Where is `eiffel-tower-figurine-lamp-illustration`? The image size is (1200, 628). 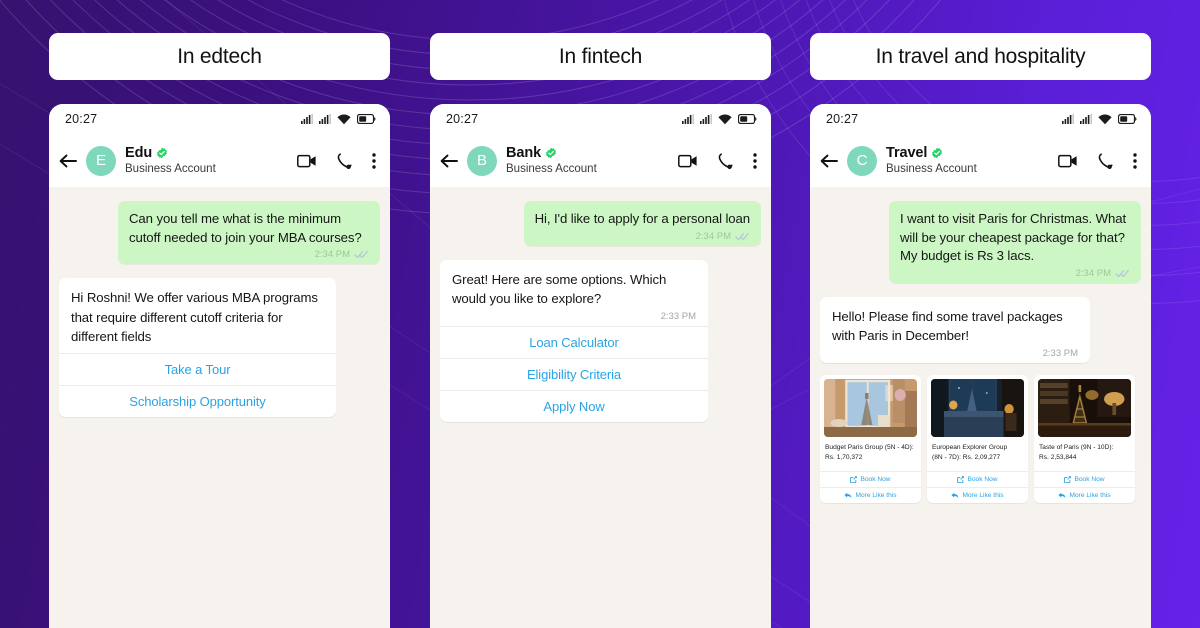
eiffel-tower-figurine-lamp-illustration is located at coordinates (1084, 408).